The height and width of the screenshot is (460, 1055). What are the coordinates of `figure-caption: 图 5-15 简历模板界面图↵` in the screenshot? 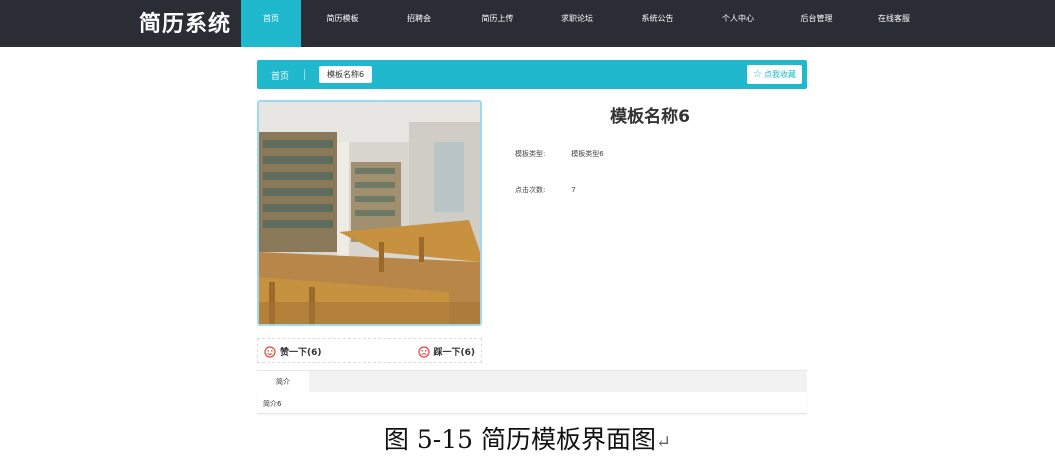 It's located at (527, 438).